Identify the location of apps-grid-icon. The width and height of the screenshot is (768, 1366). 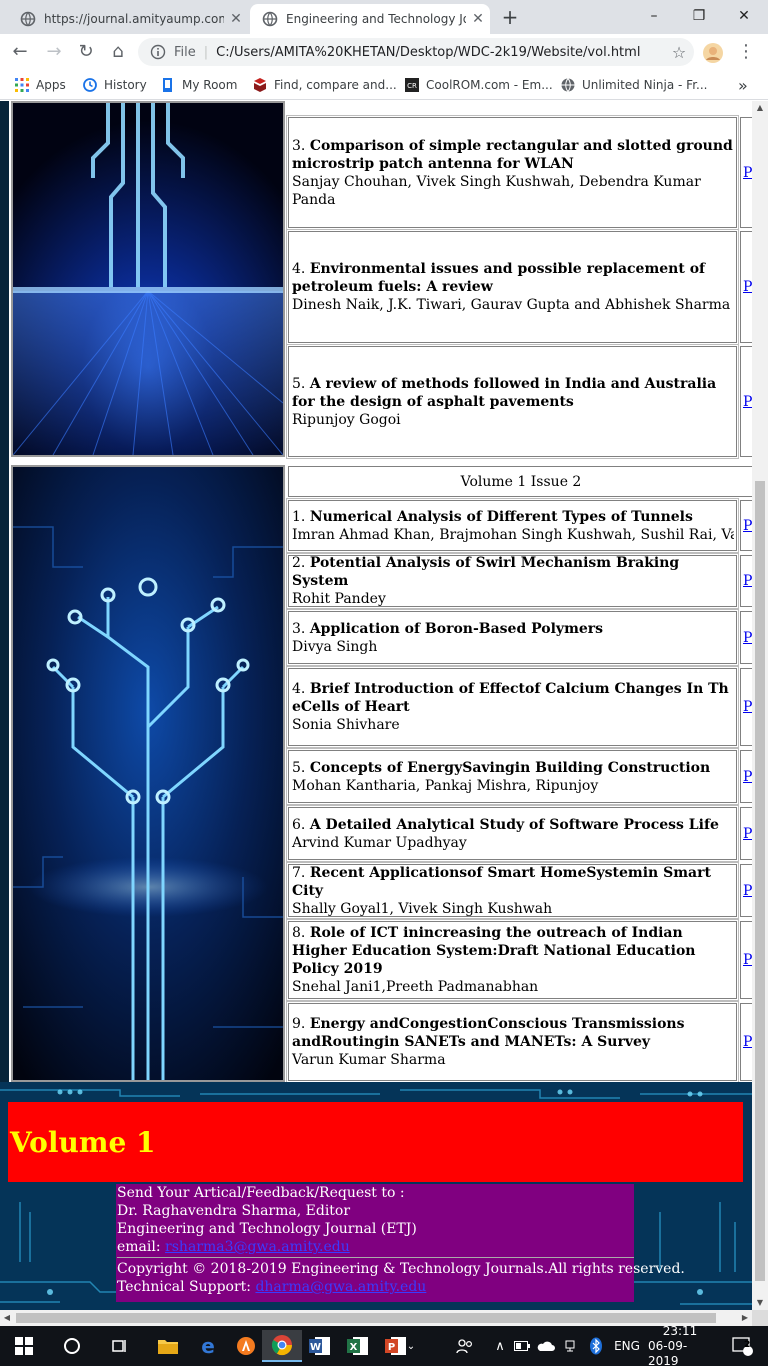
(22, 85).